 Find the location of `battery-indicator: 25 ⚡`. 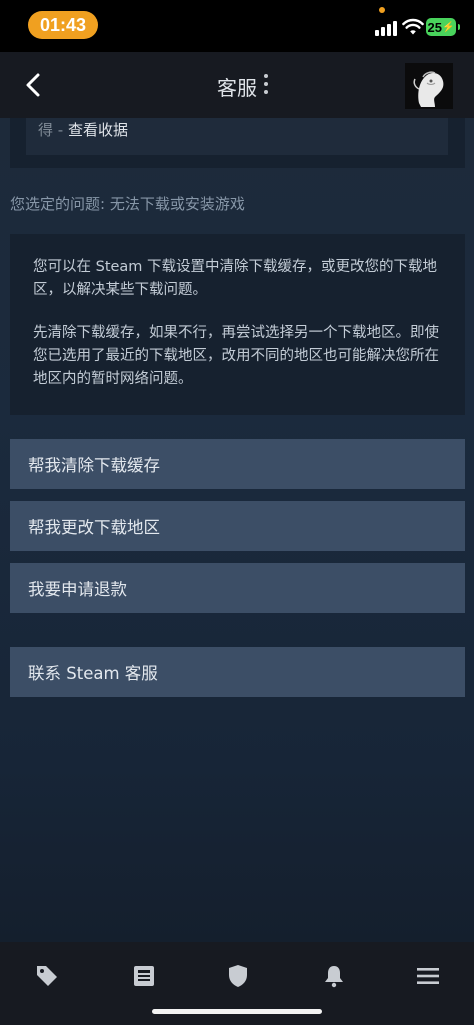

battery-indicator: 25 ⚡ is located at coordinates (443, 27).